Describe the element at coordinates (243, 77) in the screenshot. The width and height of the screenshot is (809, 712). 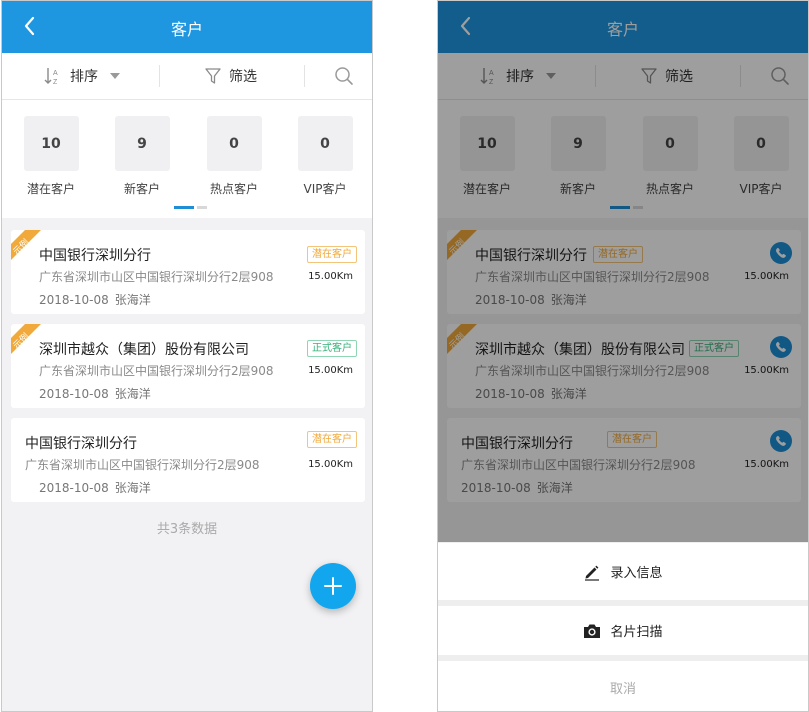
I see `filter-label: 筛选` at that location.